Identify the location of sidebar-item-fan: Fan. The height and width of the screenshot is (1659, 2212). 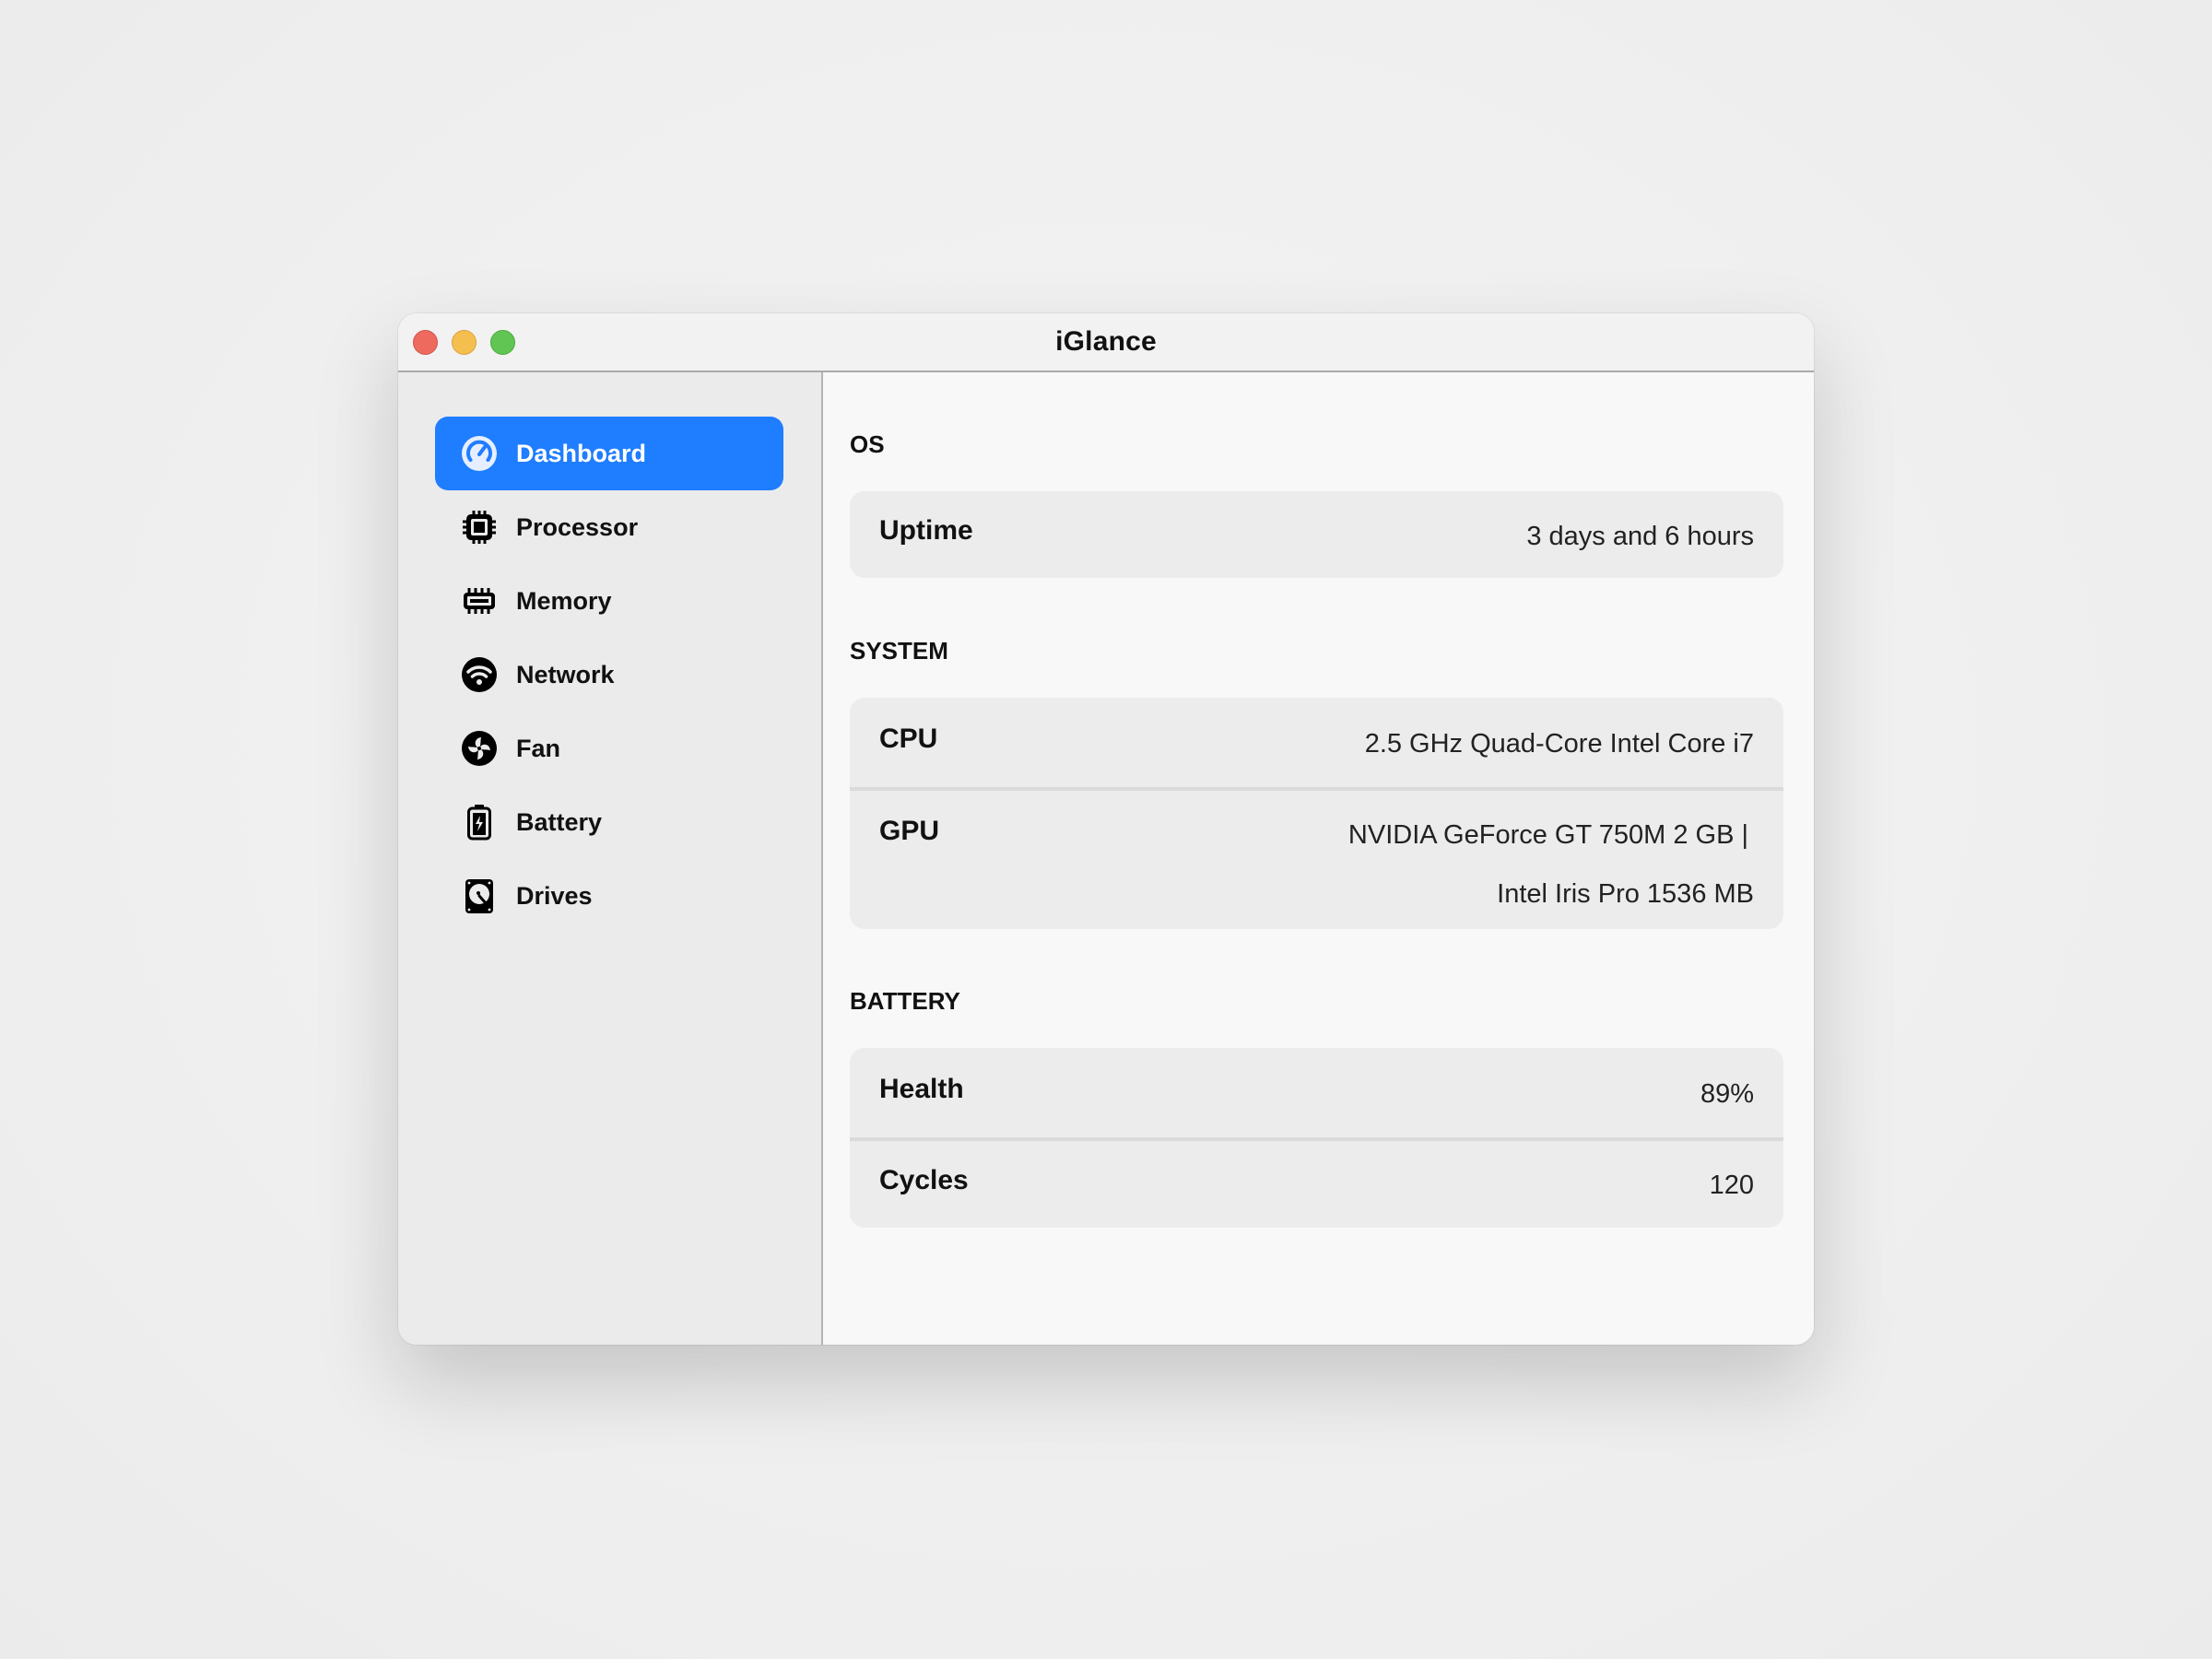
(609, 748).